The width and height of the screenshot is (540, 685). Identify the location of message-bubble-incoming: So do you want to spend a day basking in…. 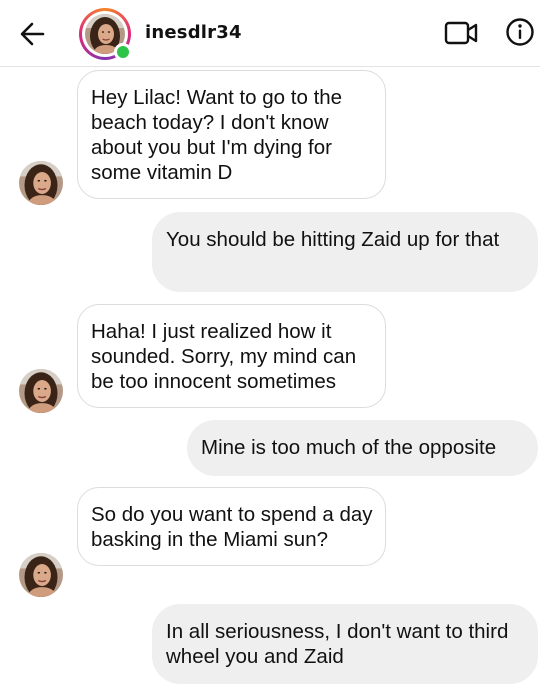
(231, 526).